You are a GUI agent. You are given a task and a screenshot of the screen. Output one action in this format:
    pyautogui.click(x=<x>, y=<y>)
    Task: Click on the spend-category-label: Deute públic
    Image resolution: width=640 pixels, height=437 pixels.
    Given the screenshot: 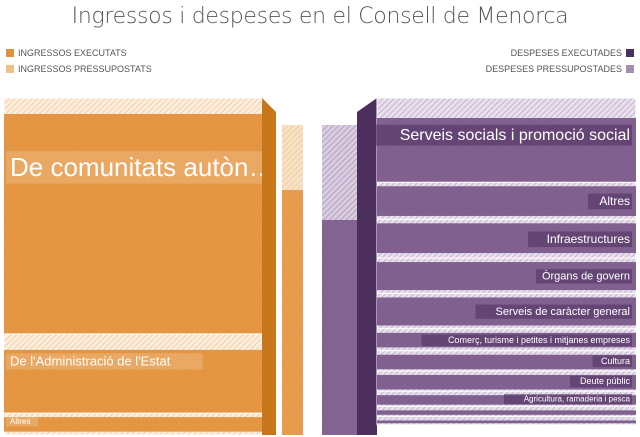 What is the action you would take?
    pyautogui.click(x=605, y=381)
    